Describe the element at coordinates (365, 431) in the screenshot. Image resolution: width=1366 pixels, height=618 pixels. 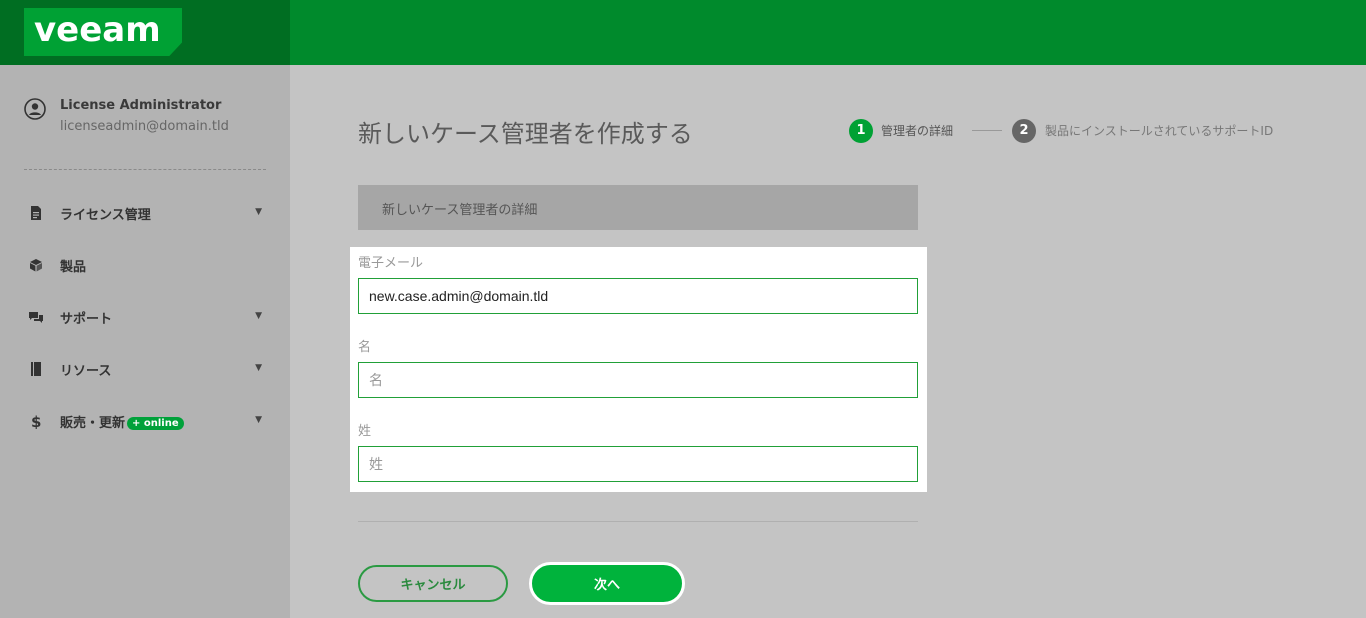
I see `last-name-label: 姓` at that location.